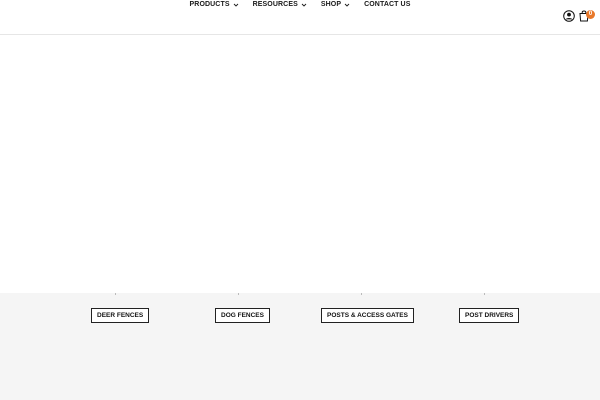 The image size is (600, 400). Describe the element at coordinates (590, 14) in the screenshot. I see `cart-count-badge: 0` at that location.